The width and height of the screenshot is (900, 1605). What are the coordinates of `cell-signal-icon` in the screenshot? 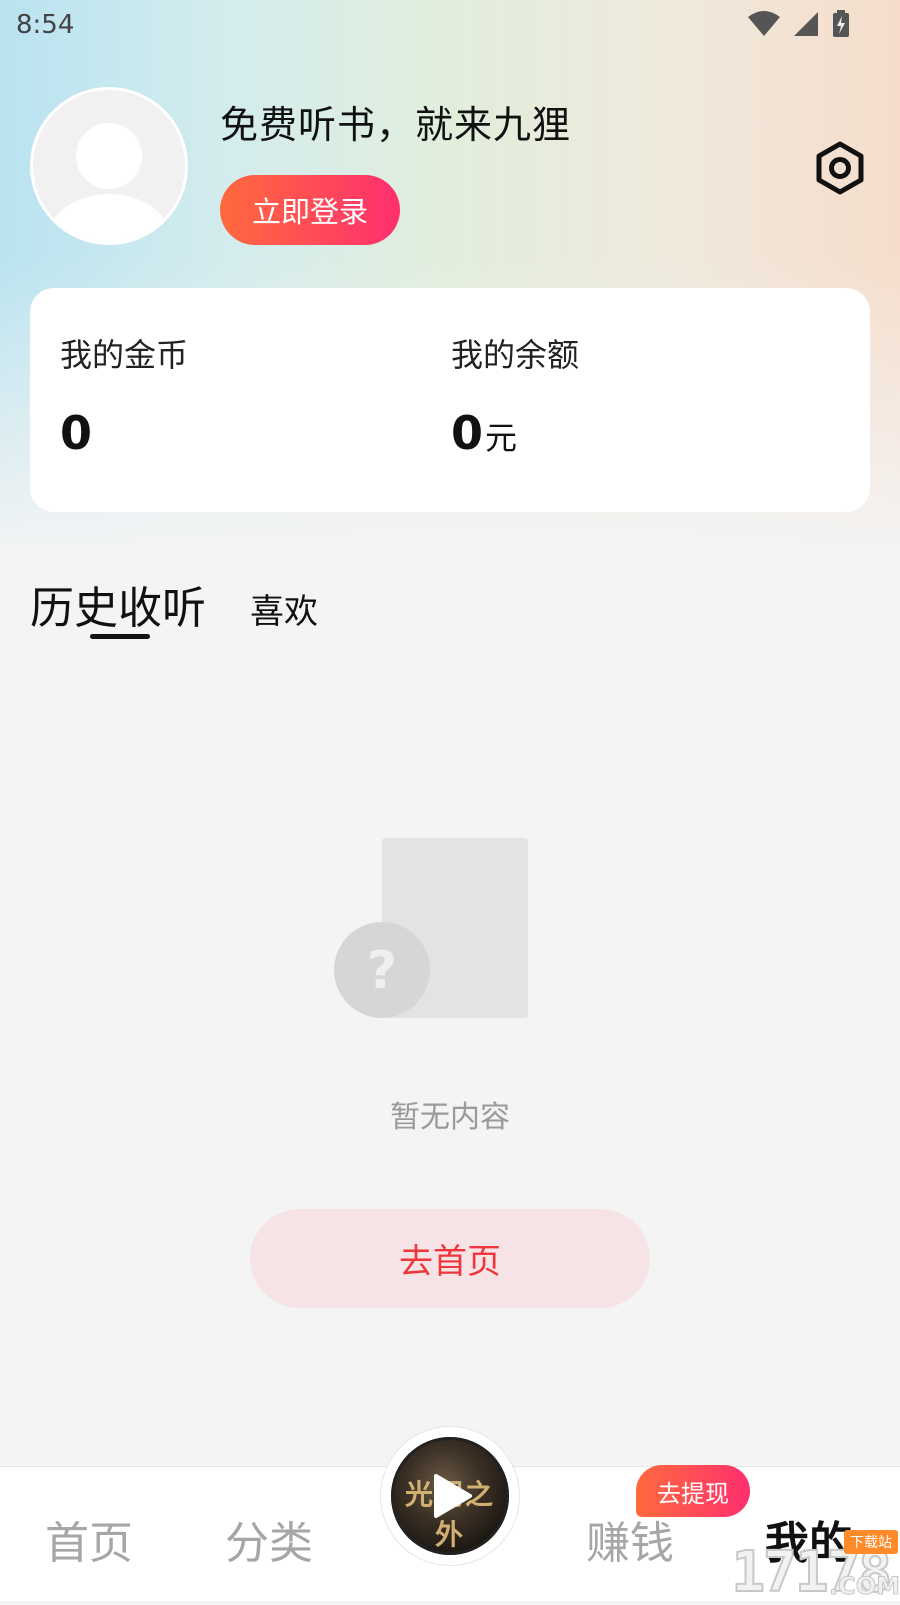 It's located at (806, 24).